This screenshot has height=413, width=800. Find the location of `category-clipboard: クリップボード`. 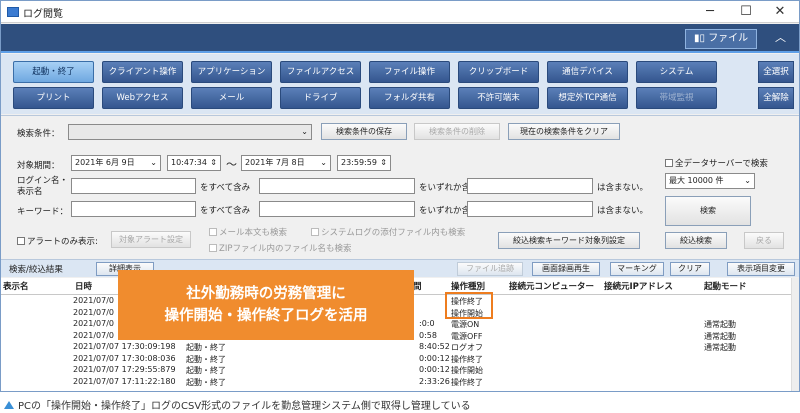

category-clipboard: クリップボード is located at coordinates (498, 72).